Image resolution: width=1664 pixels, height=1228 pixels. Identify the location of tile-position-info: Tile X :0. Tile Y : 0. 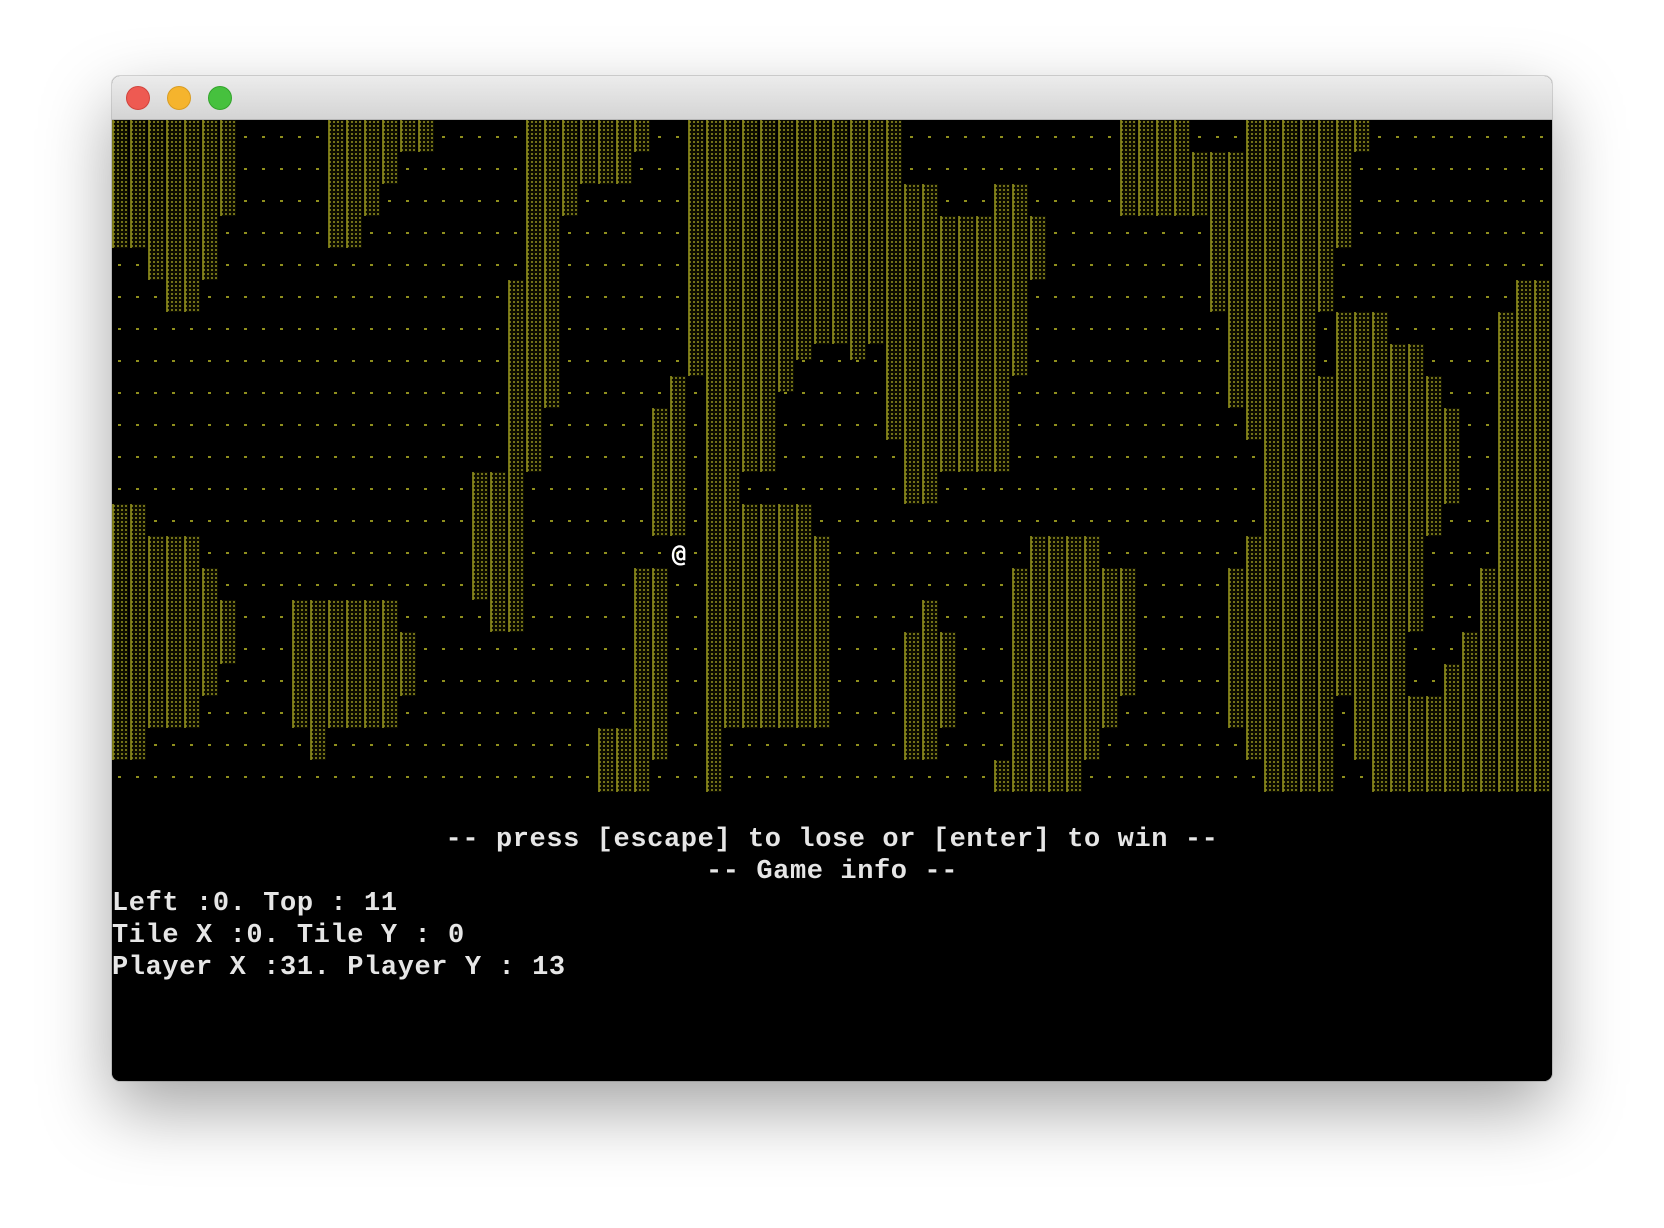
(288, 936).